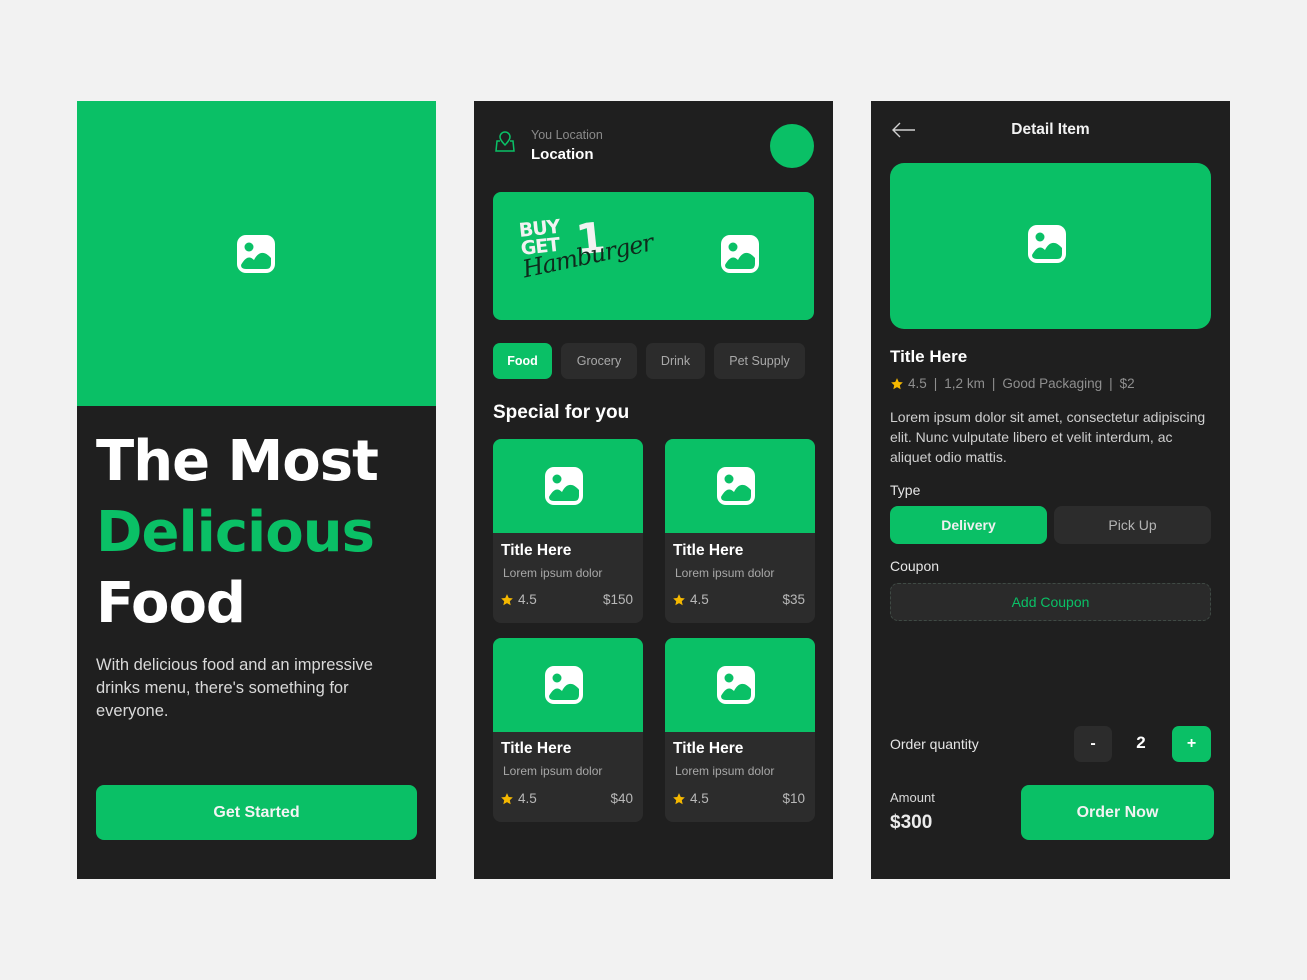 The image size is (1307, 980). I want to click on item-title: Title Here, so click(929, 356).